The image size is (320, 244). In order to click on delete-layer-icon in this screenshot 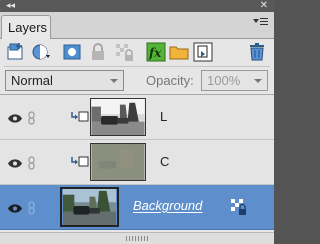, I will do `click(257, 52)`.